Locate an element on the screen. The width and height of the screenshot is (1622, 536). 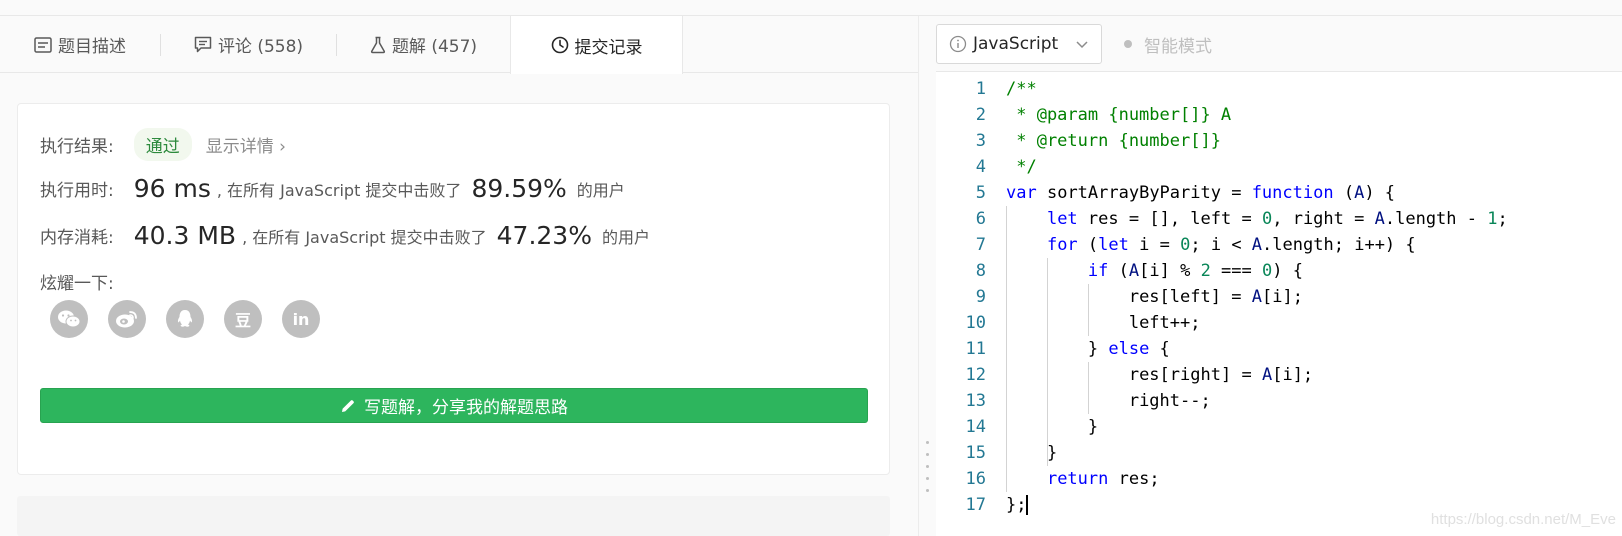
line-number: 11 is located at coordinates (975, 349).